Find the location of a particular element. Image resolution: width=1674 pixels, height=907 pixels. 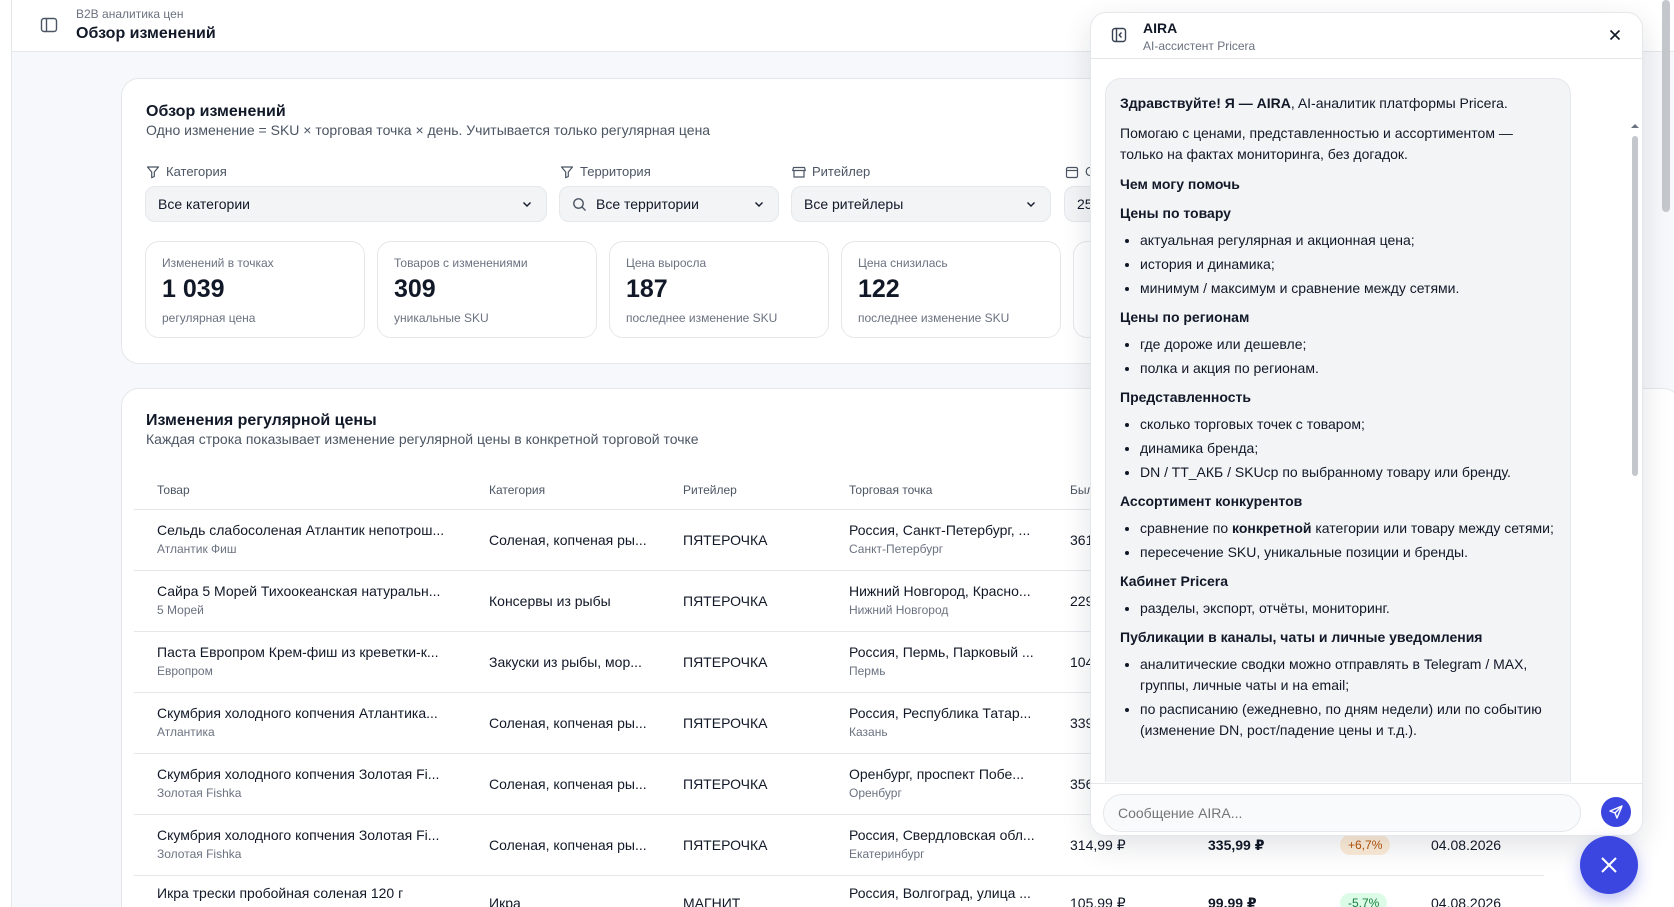

search-icon is located at coordinates (579, 204).